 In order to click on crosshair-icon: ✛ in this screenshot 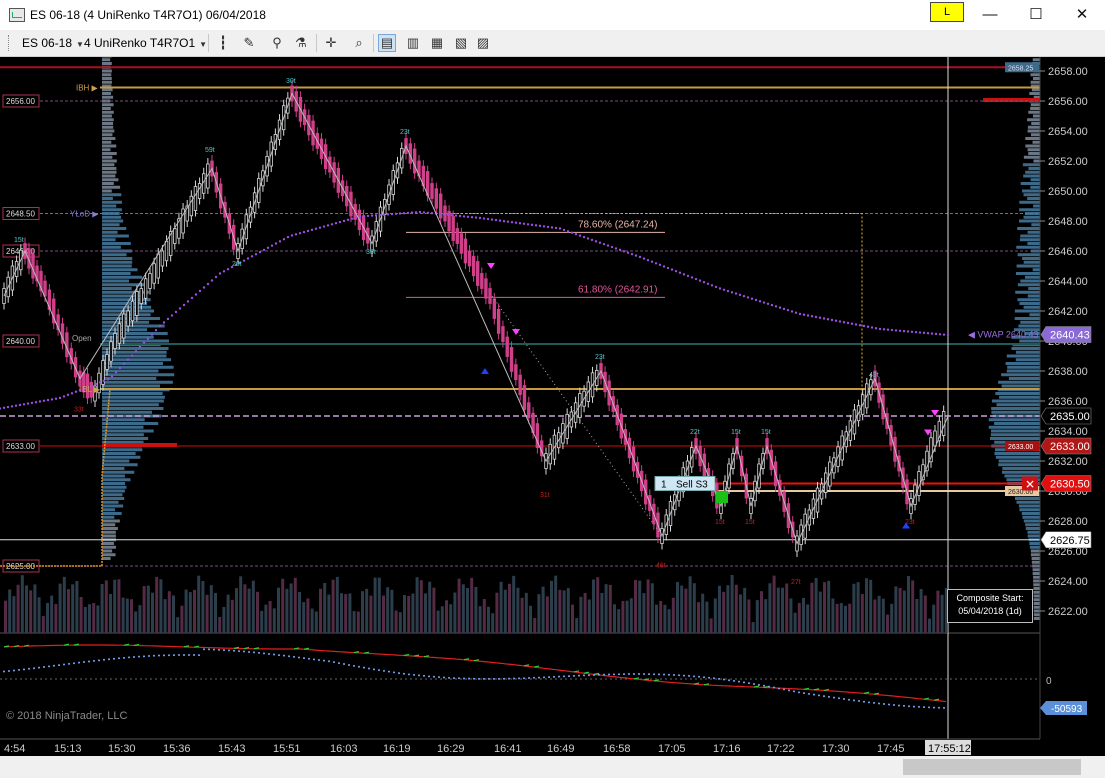, I will do `click(331, 43)`.